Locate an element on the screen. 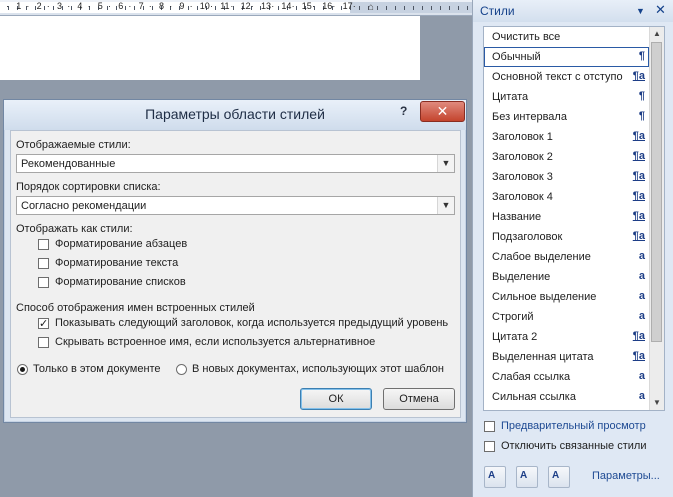 The width and height of the screenshot is (673, 497). ruler-number: 8 is located at coordinates (162, 6).